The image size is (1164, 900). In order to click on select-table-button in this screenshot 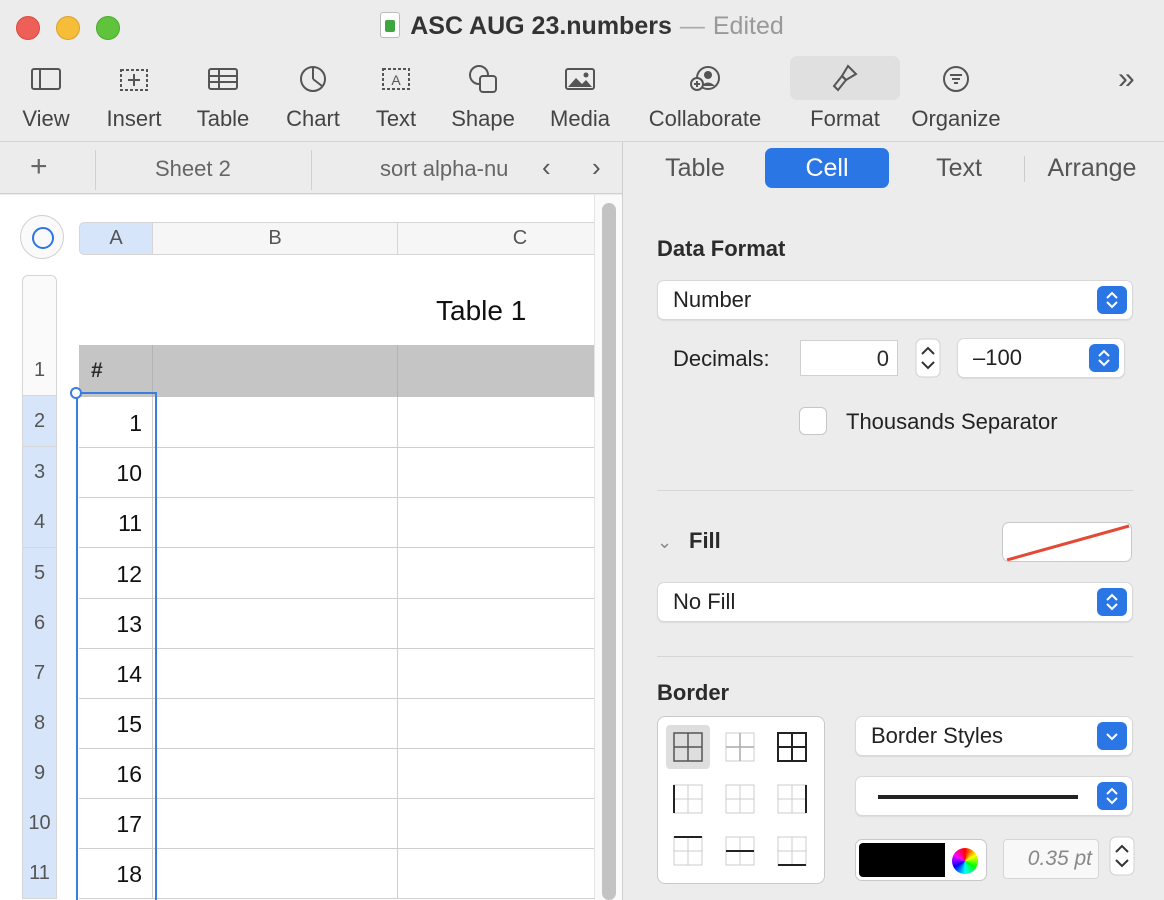, I will do `click(42, 237)`.